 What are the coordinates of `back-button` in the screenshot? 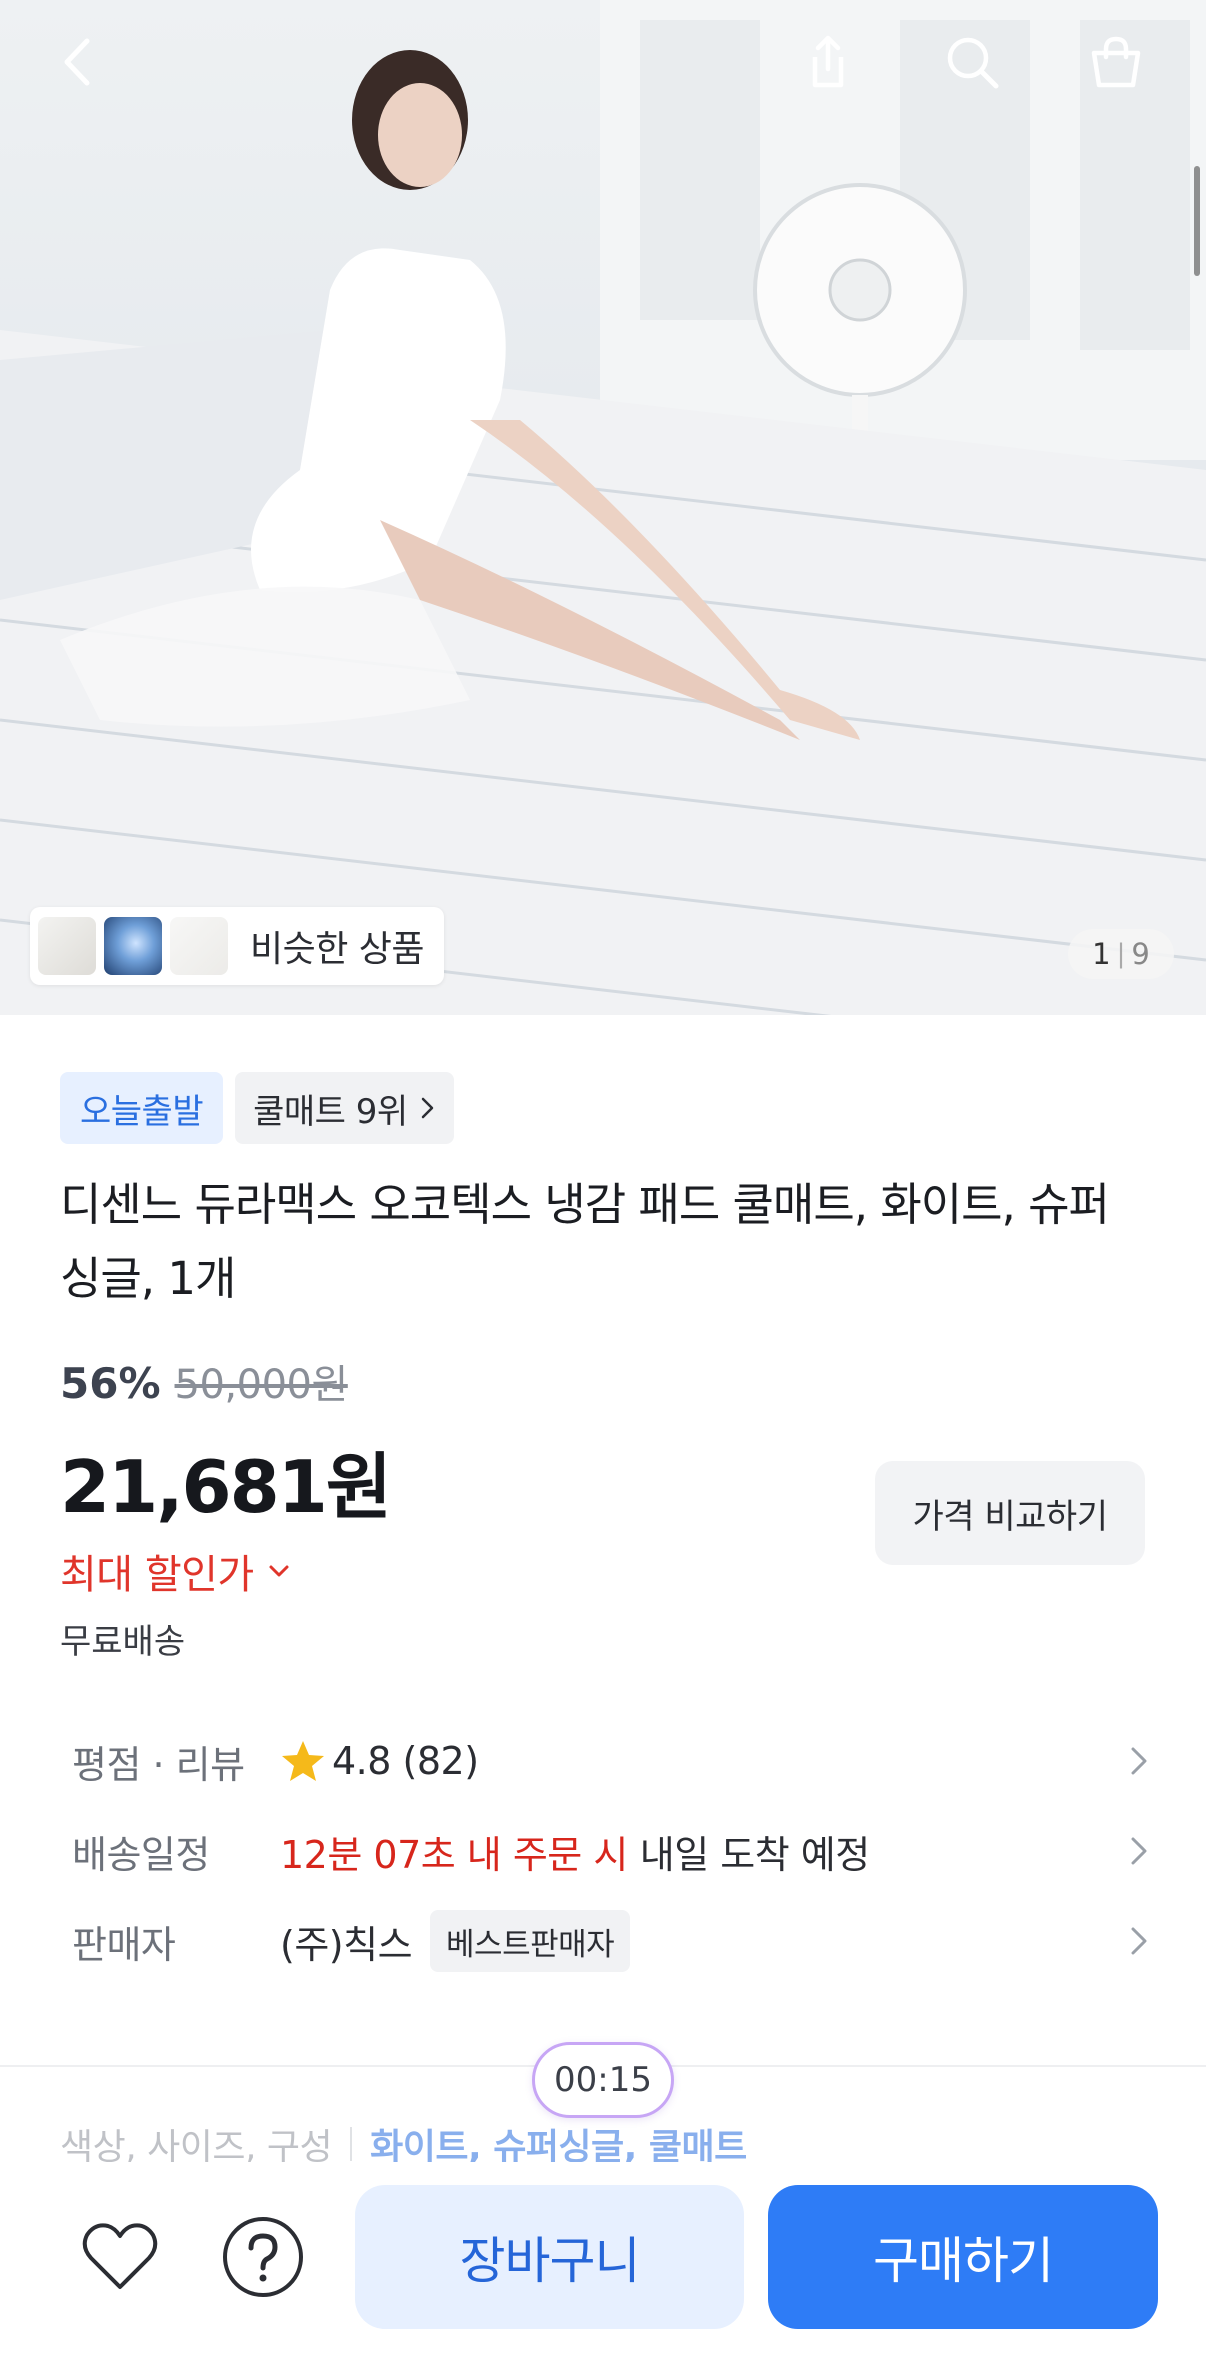 It's located at (80, 62).